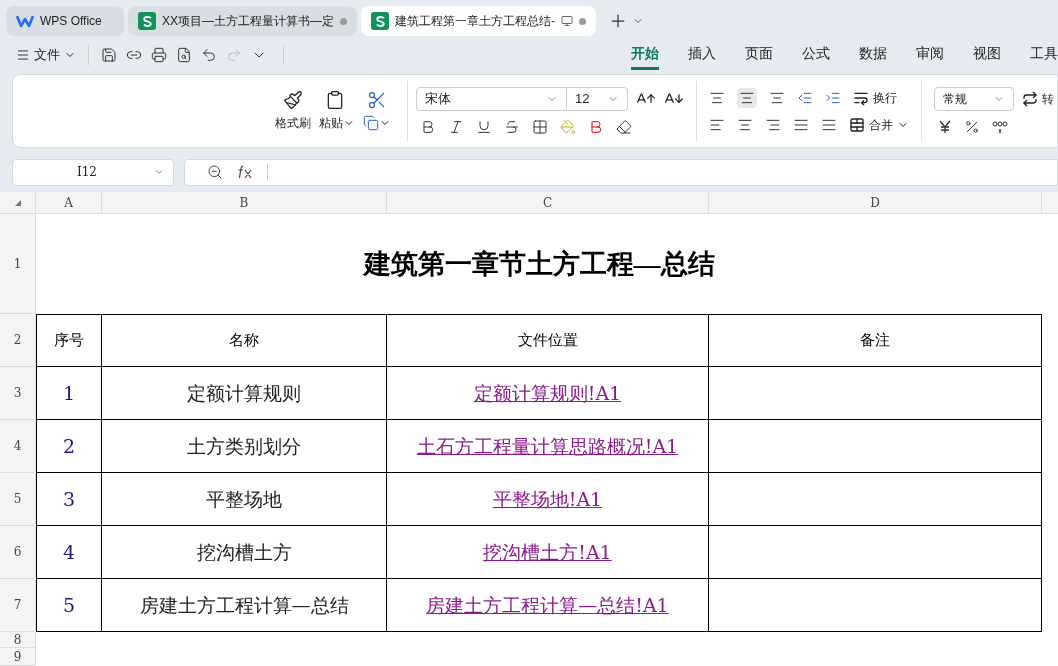 The height and width of the screenshot is (666, 1058). Describe the element at coordinates (567, 21) in the screenshot. I see `monitor-icon` at that location.